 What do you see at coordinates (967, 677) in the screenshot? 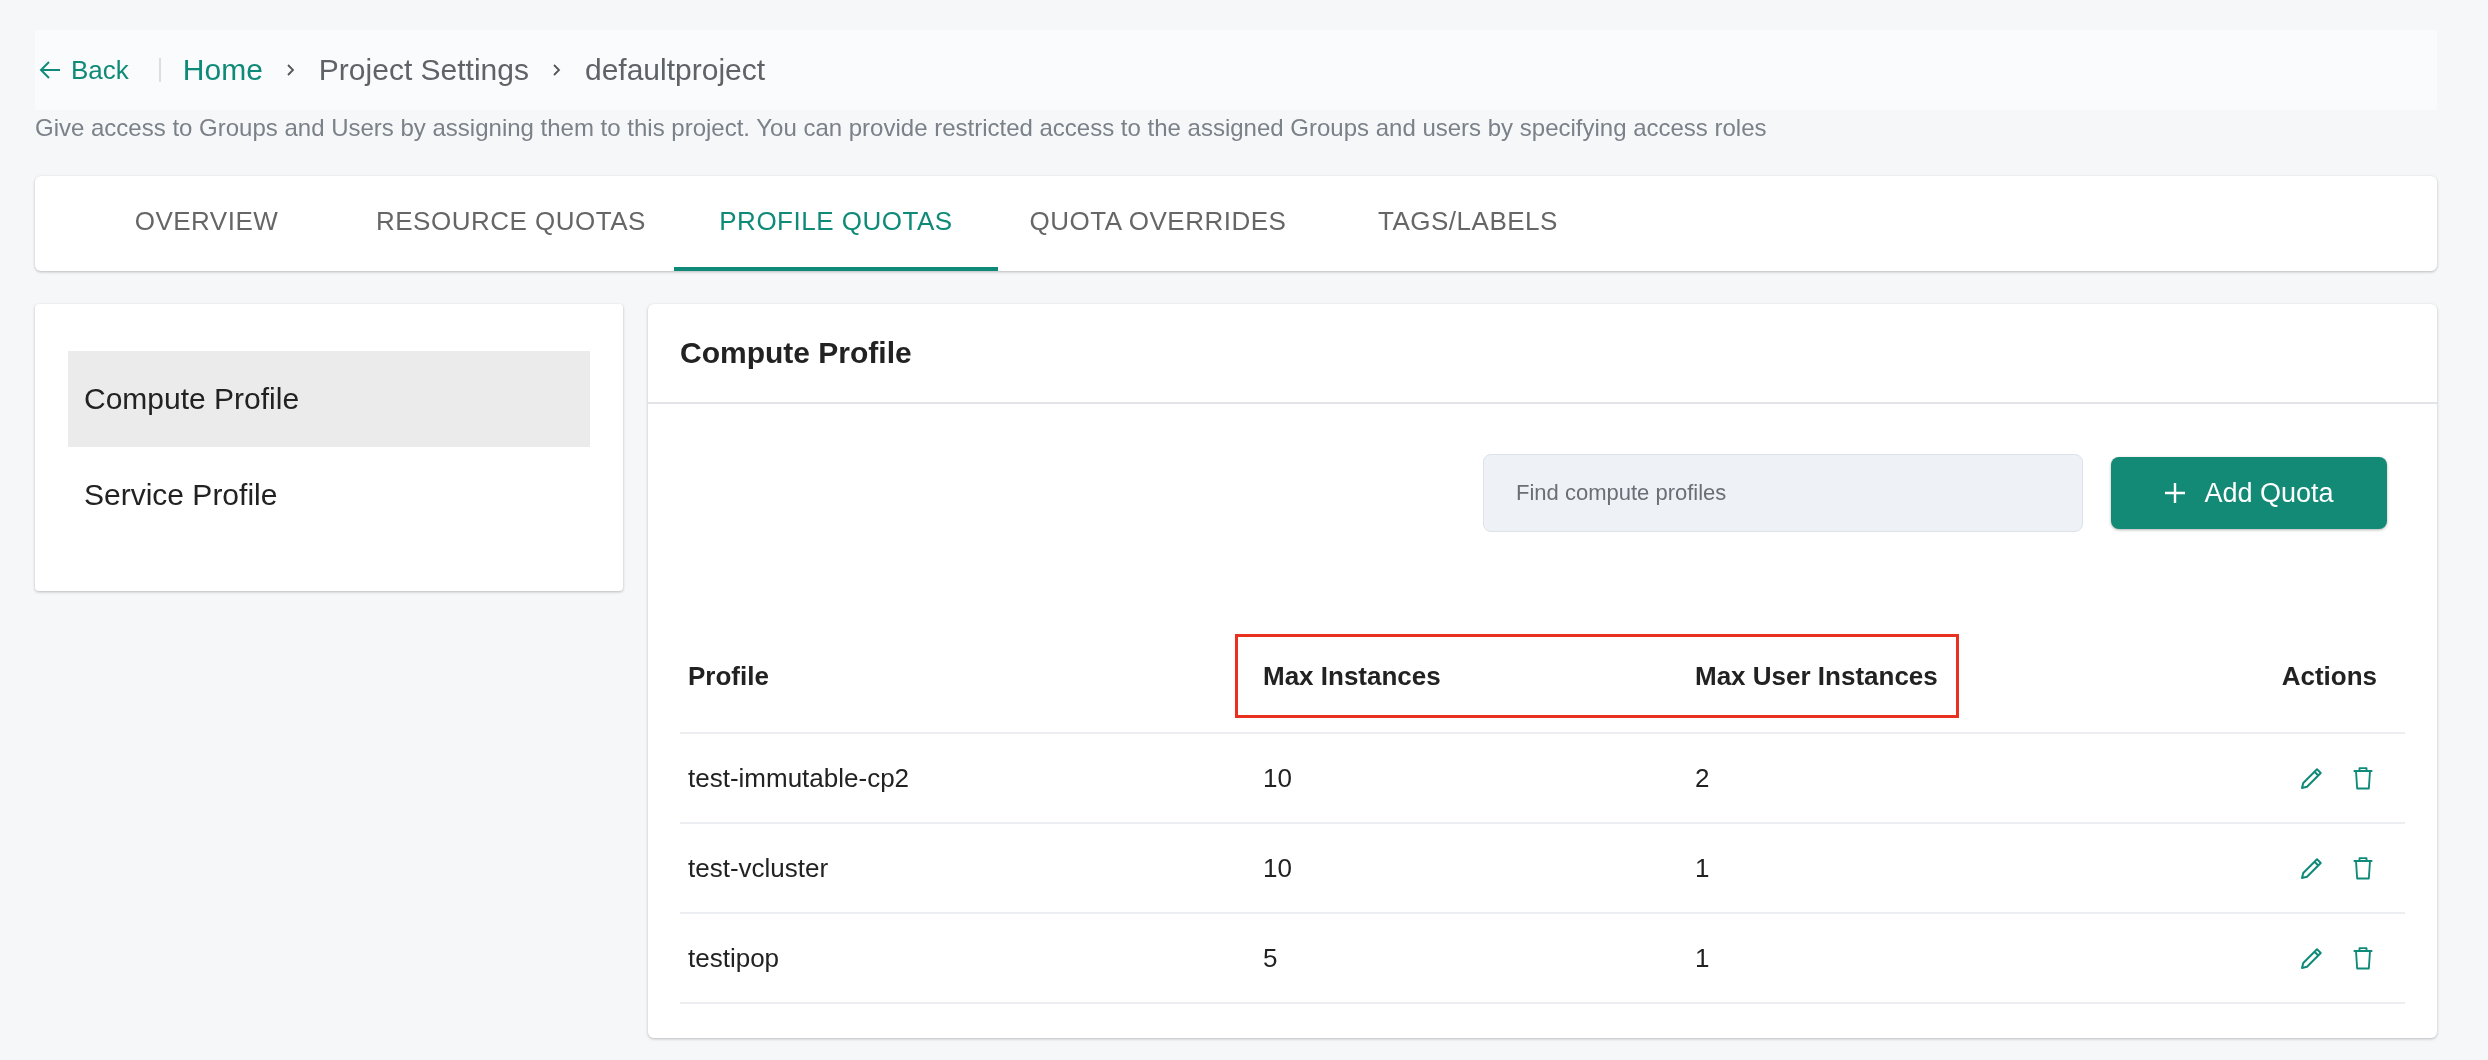
I see `column-header: Profile` at bounding box center [967, 677].